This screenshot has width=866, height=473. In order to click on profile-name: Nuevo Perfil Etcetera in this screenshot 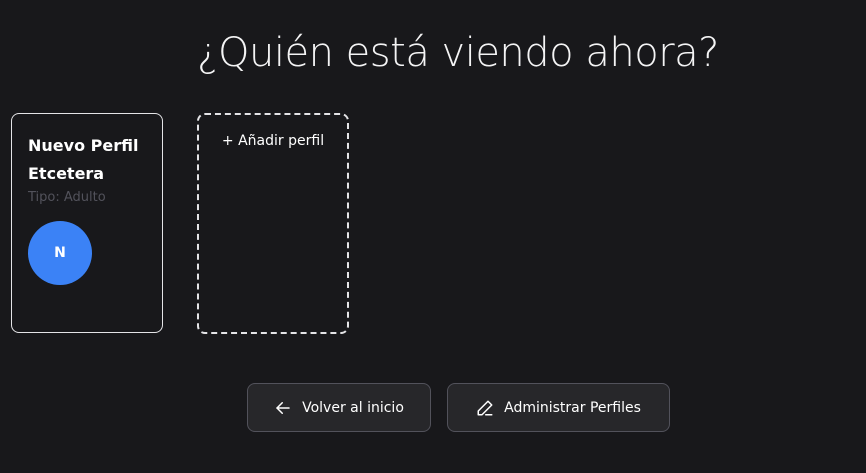, I will do `click(83, 159)`.